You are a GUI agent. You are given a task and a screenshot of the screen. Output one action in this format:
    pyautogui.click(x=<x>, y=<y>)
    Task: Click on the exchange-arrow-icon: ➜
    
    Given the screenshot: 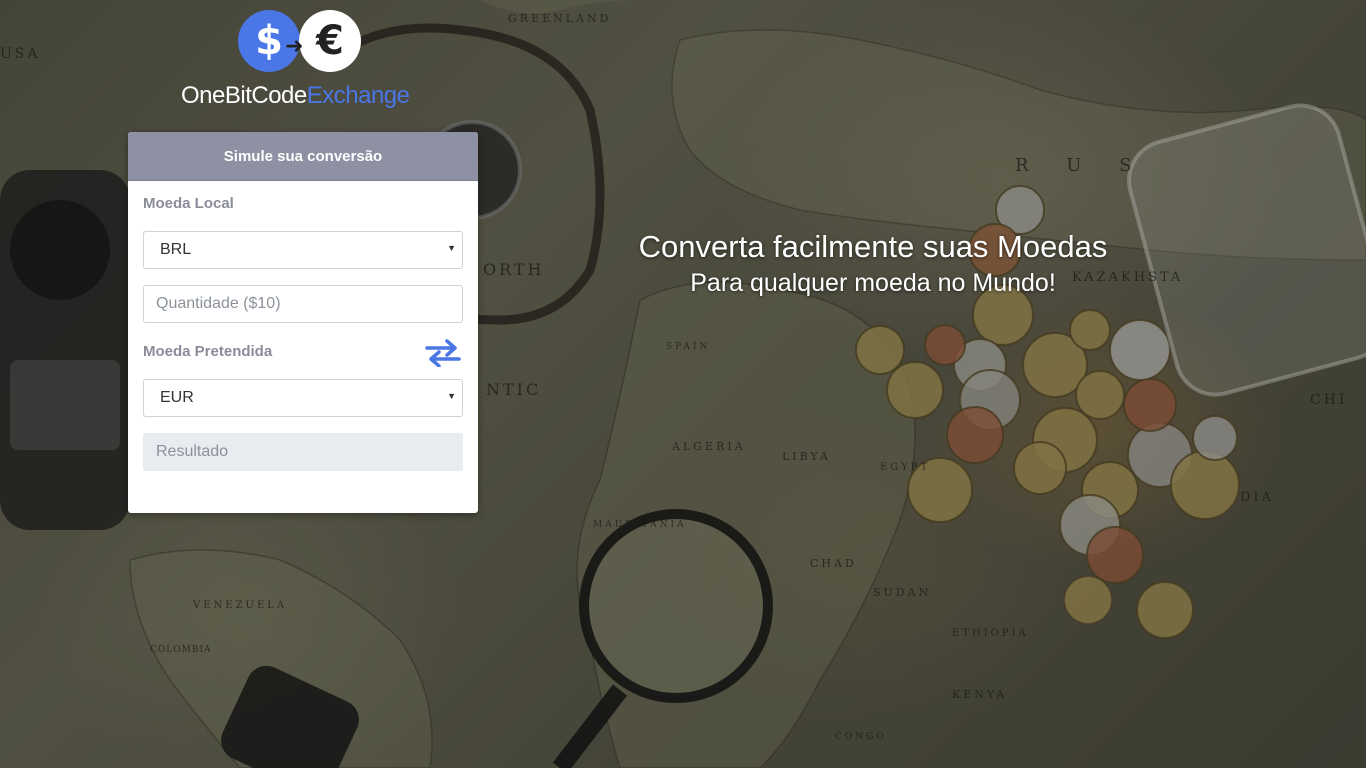 What is the action you would take?
    pyautogui.click(x=294, y=45)
    